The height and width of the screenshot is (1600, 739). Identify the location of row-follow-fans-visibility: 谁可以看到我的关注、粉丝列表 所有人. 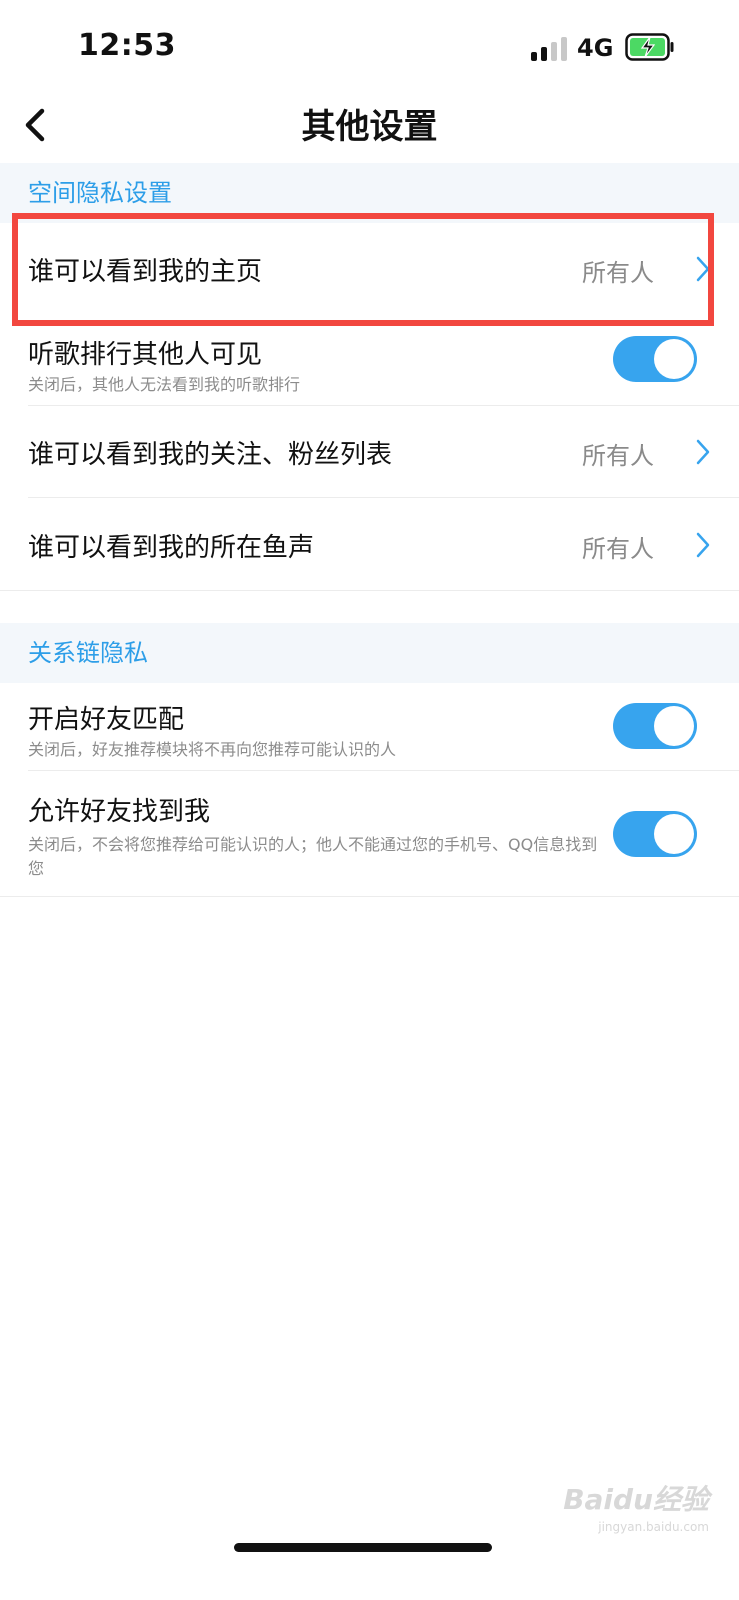
(369, 452).